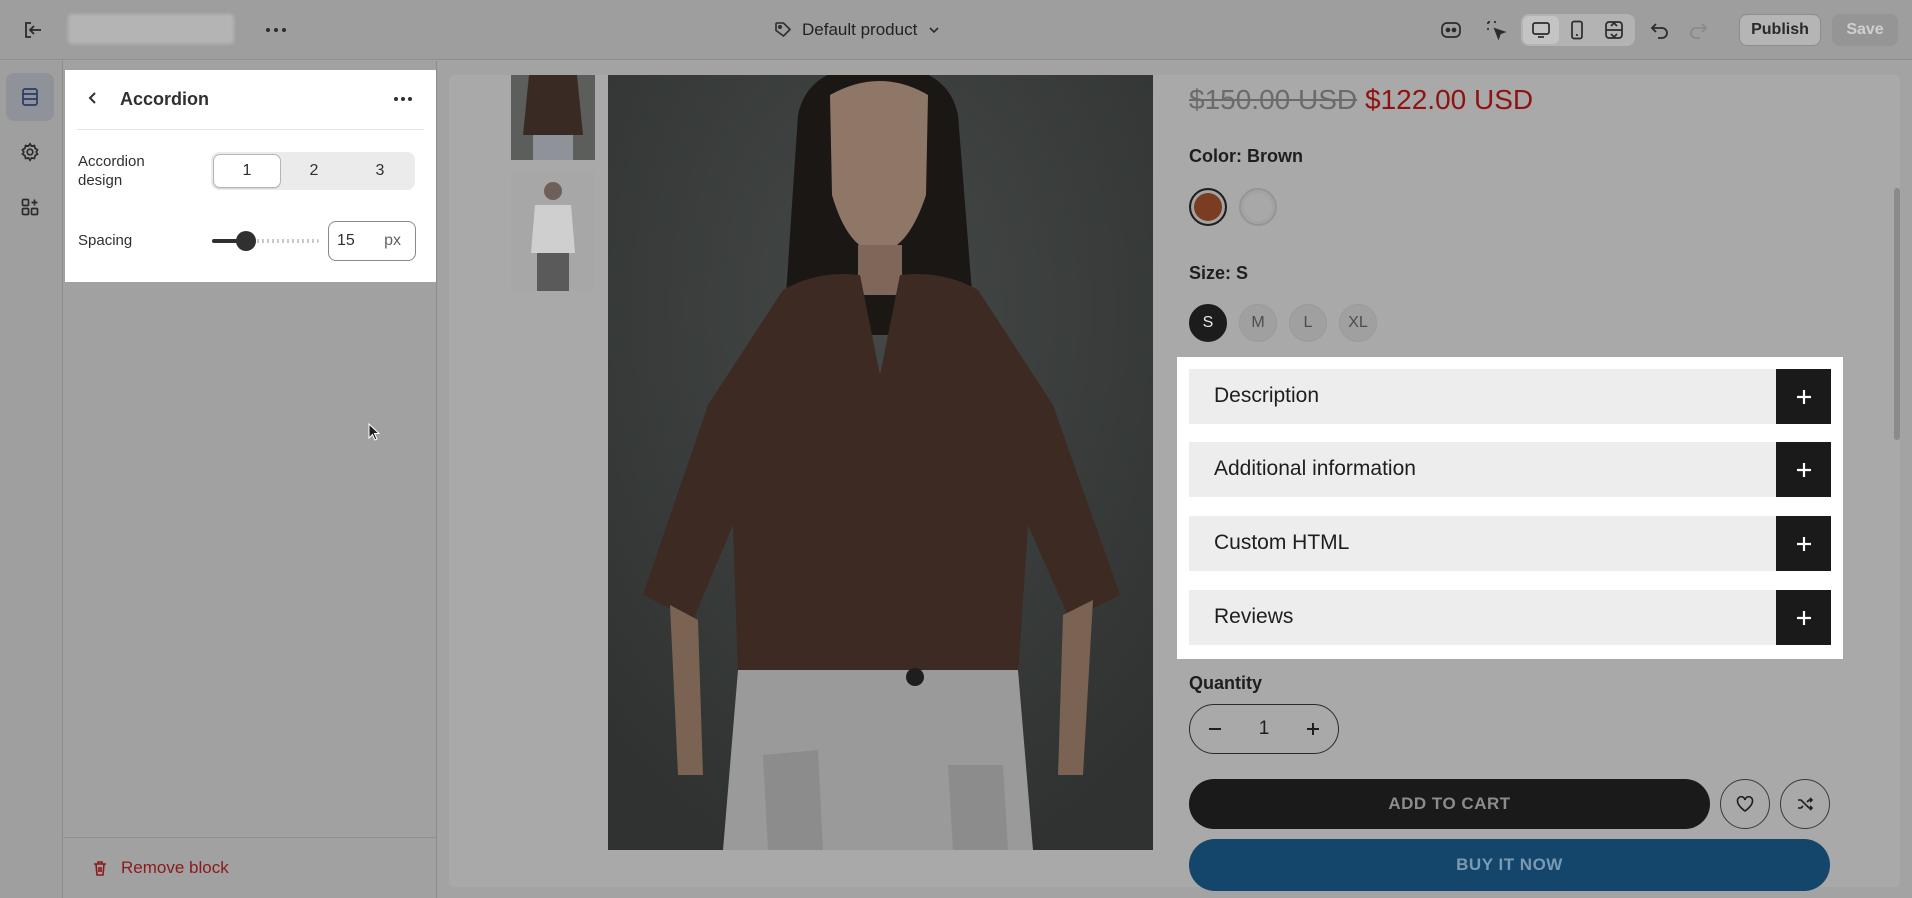 The height and width of the screenshot is (898, 1912). I want to click on wishlist-button, so click(1745, 804).